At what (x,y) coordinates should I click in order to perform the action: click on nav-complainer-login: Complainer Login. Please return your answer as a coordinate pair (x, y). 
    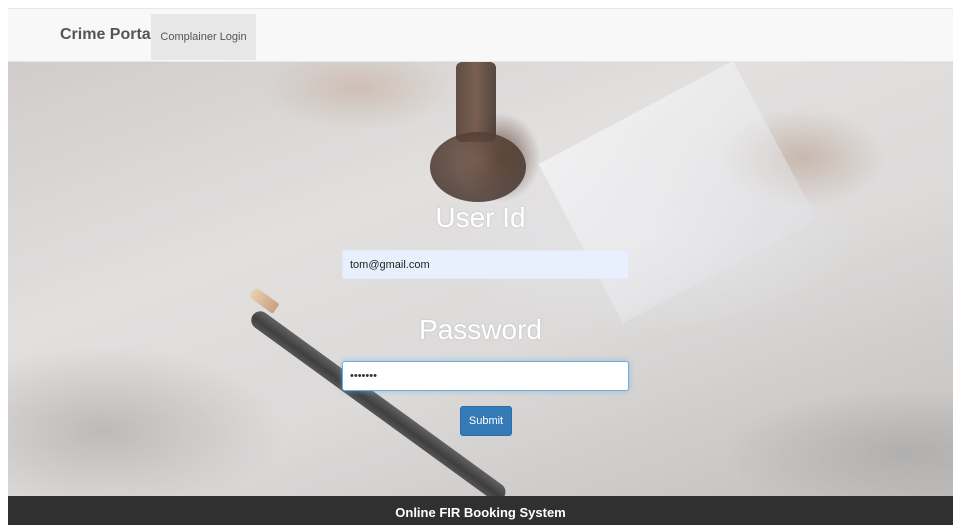
    Looking at the image, I should click on (203, 37).